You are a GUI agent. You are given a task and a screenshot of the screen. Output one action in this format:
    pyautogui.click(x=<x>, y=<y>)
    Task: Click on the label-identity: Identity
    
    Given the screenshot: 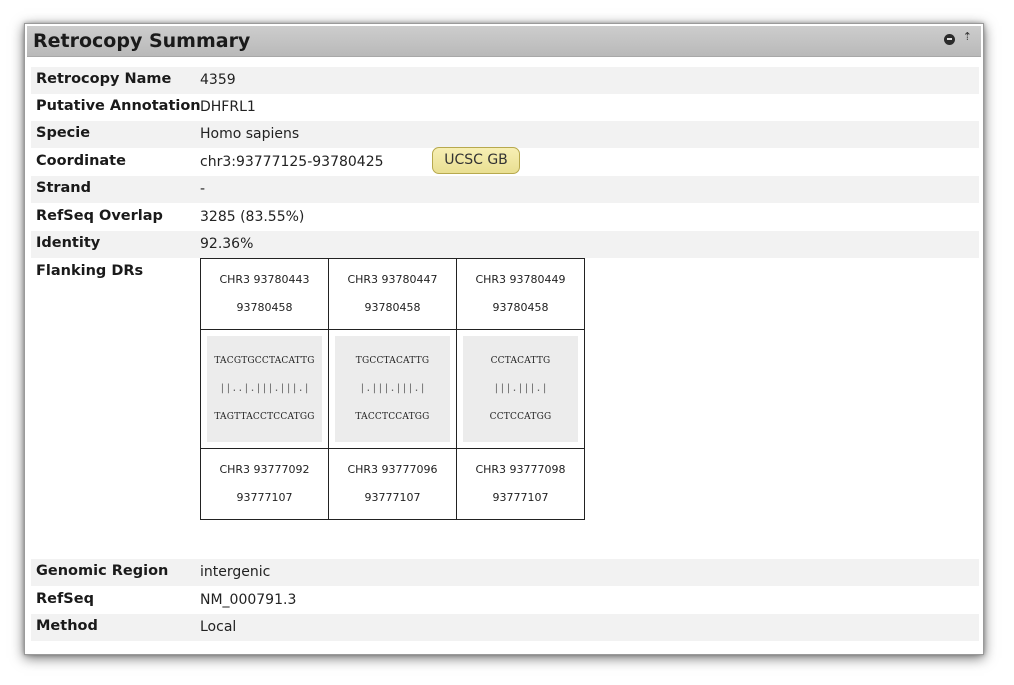 What is the action you would take?
    pyautogui.click(x=68, y=243)
    